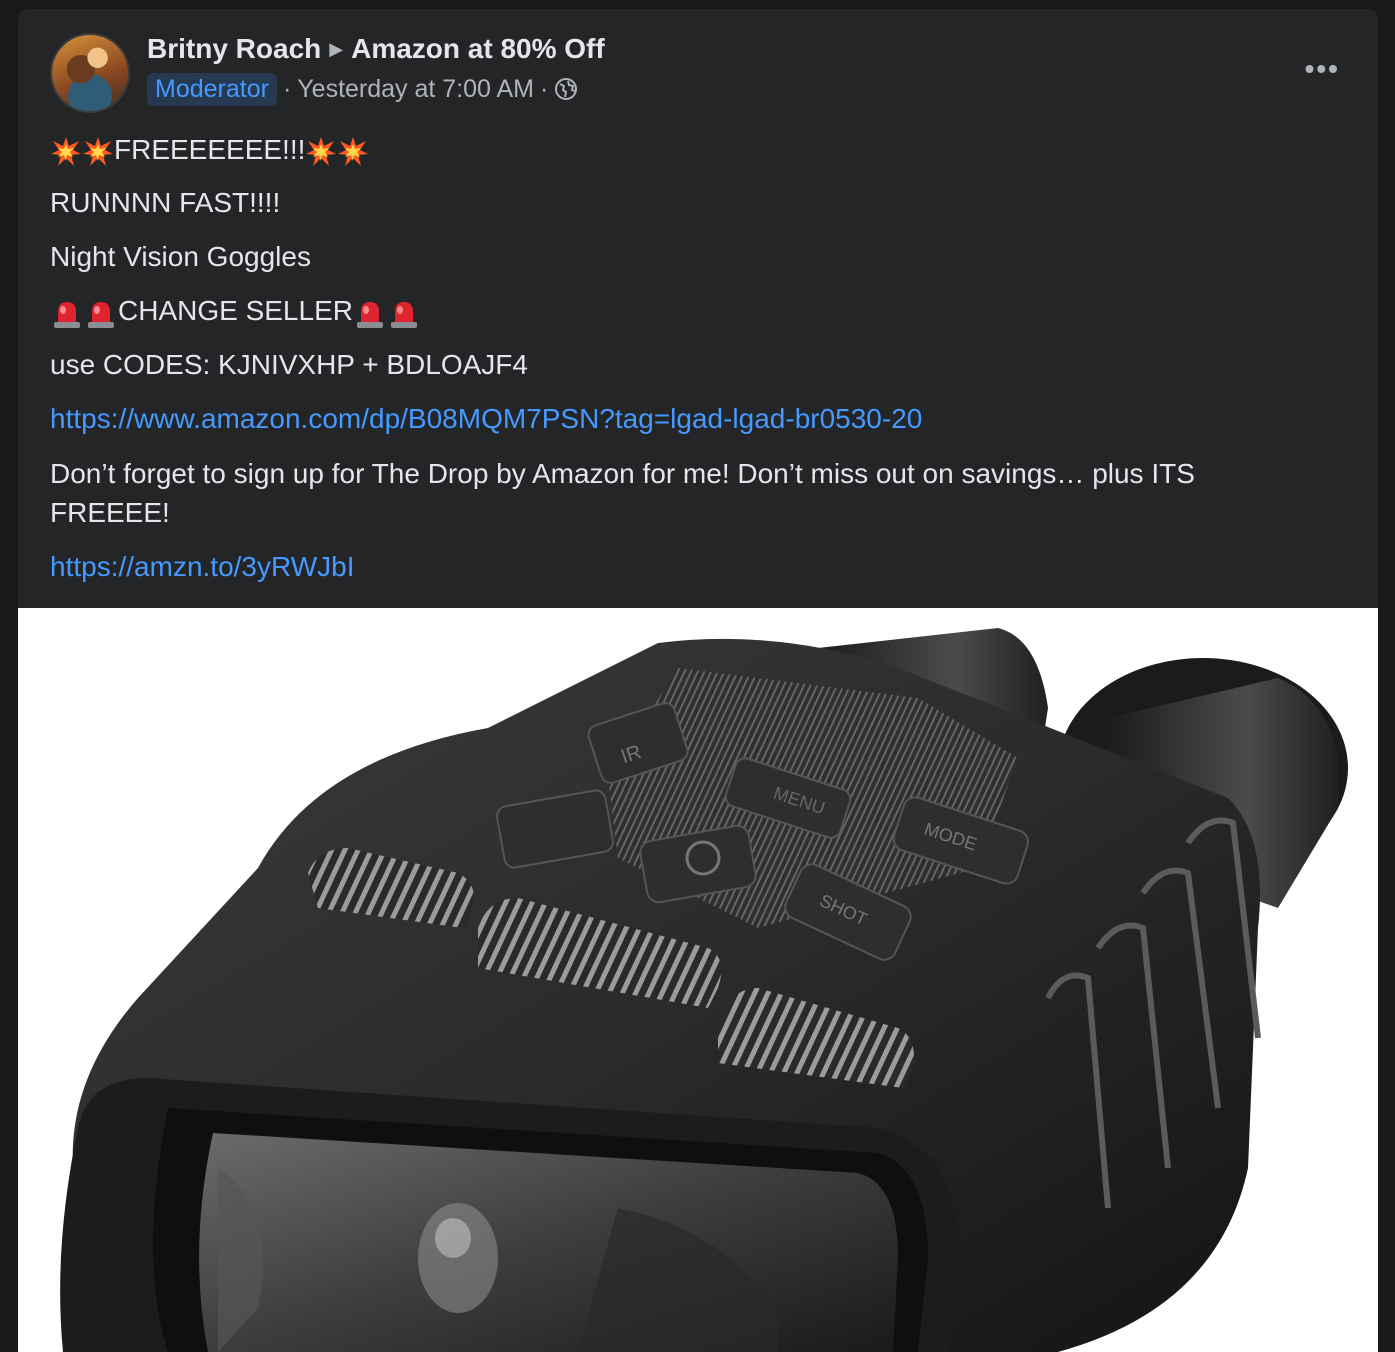  What do you see at coordinates (478, 49) in the screenshot?
I see `group-name: Amazon at 80% Off` at bounding box center [478, 49].